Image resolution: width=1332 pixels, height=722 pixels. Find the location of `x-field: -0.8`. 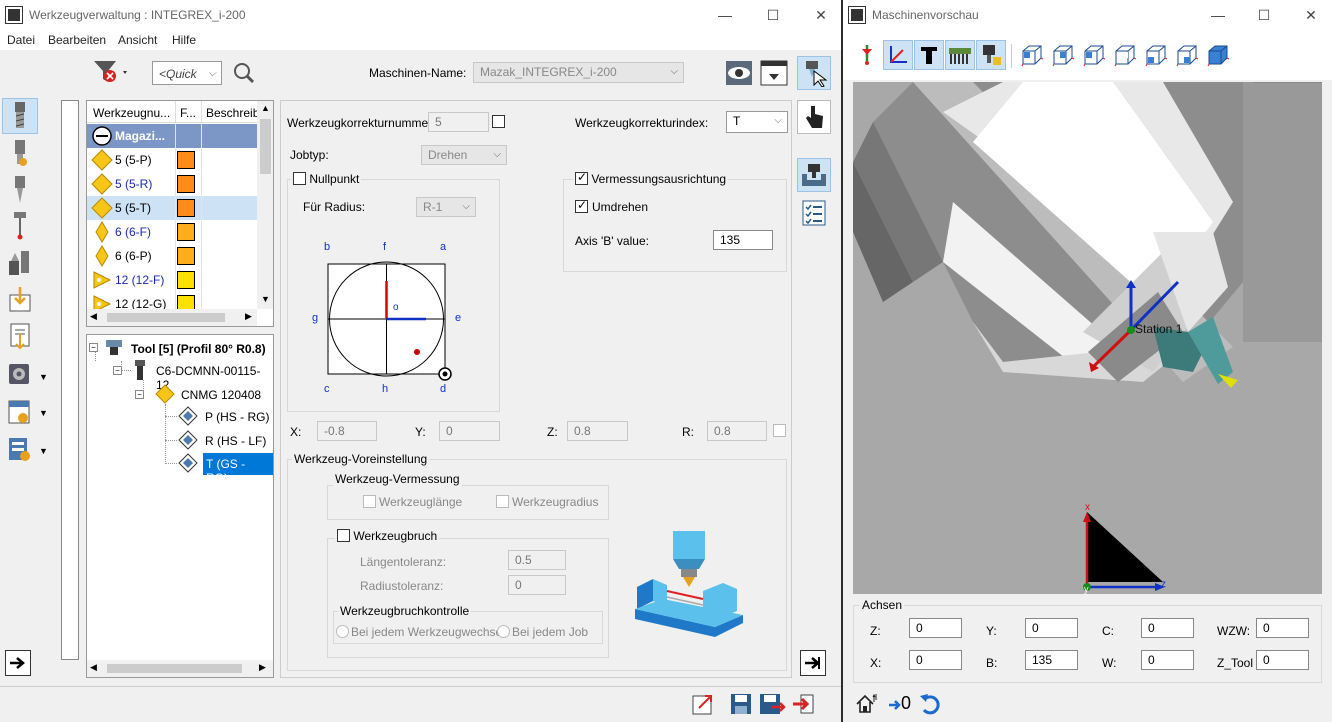

x-field: -0.8 is located at coordinates (347, 431).